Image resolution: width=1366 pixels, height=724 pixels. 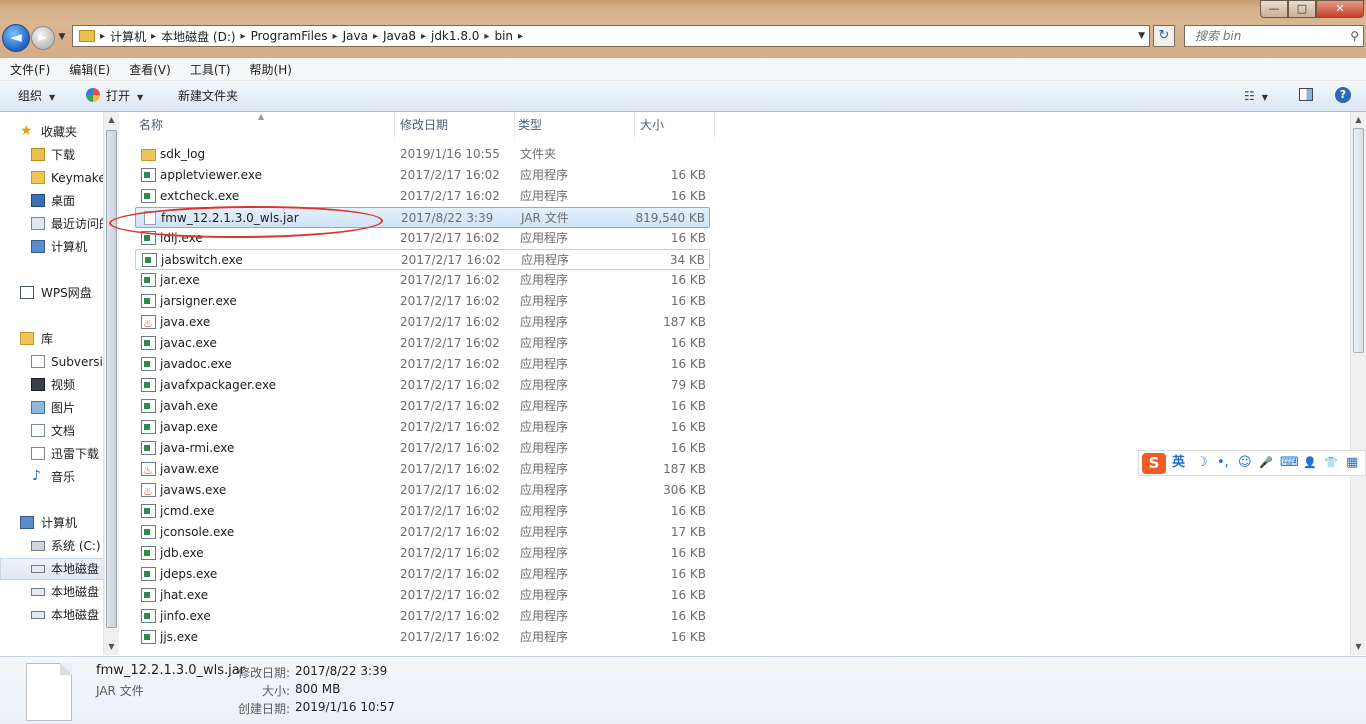 What do you see at coordinates (52, 132) in the screenshot?
I see `nav-favorites: ★ 收藏夹` at bounding box center [52, 132].